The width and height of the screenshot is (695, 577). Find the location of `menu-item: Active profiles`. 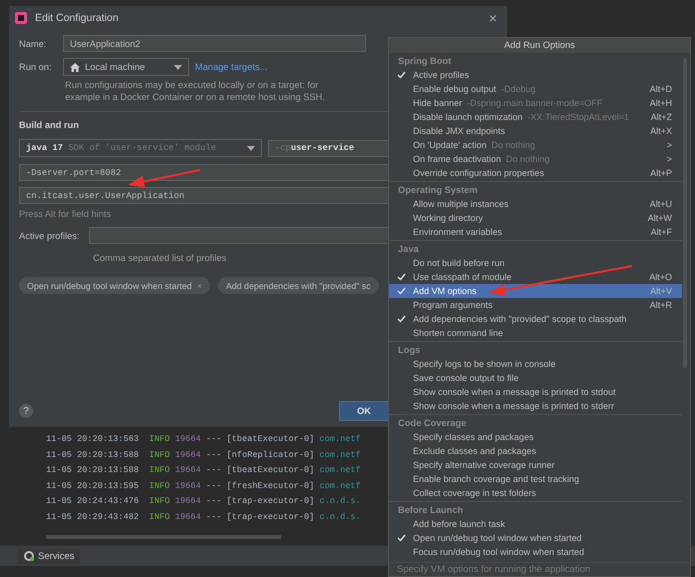

menu-item: Active profiles is located at coordinates (535, 75).